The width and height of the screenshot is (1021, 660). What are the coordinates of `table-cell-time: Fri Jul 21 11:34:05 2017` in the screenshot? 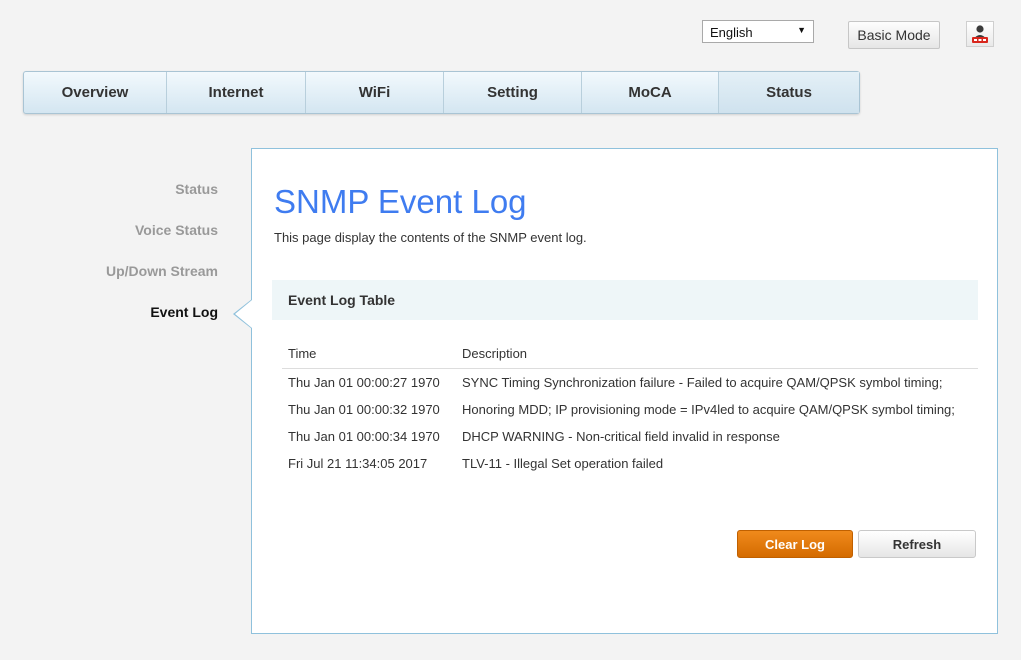 It's located at (358, 463).